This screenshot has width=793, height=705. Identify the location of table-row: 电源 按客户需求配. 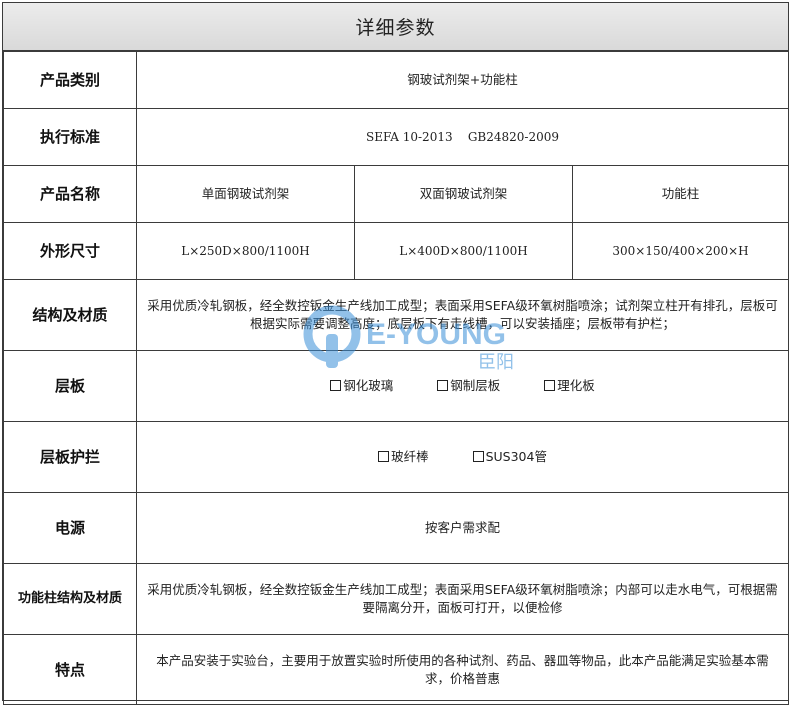
(396, 528).